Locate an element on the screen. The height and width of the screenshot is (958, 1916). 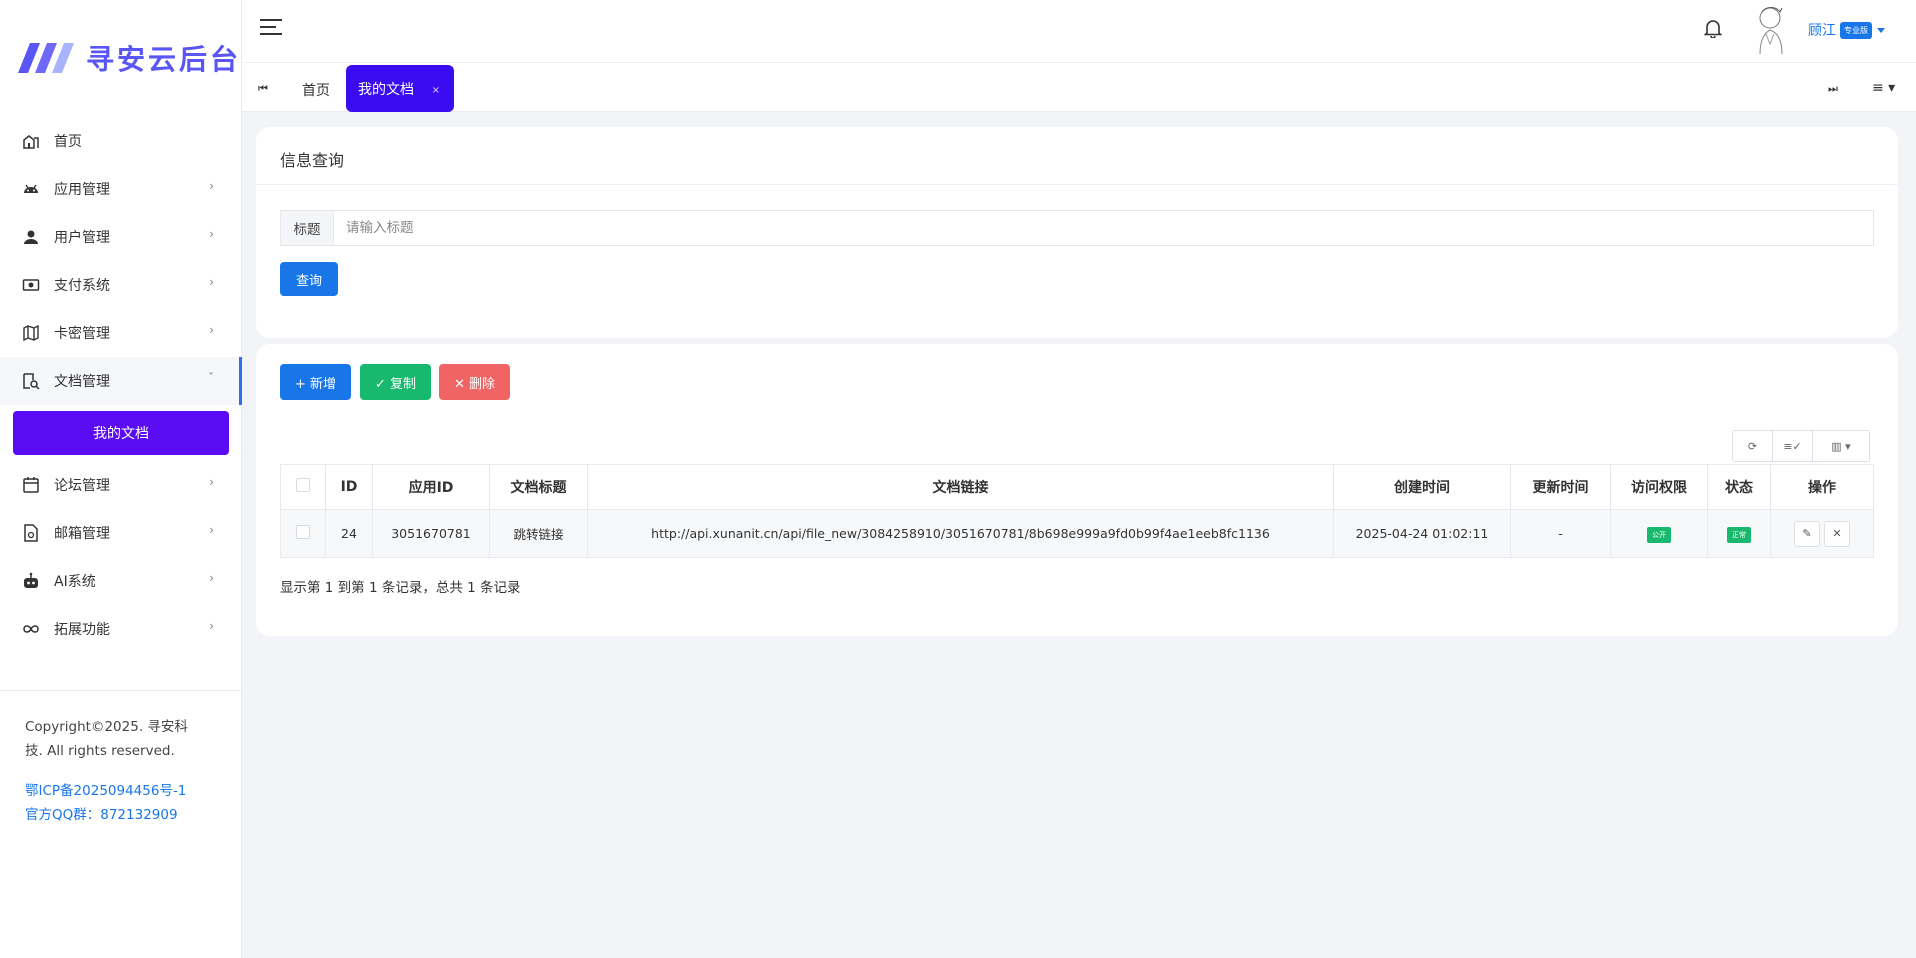
col-header: 创建时间 is located at coordinates (1422, 487).